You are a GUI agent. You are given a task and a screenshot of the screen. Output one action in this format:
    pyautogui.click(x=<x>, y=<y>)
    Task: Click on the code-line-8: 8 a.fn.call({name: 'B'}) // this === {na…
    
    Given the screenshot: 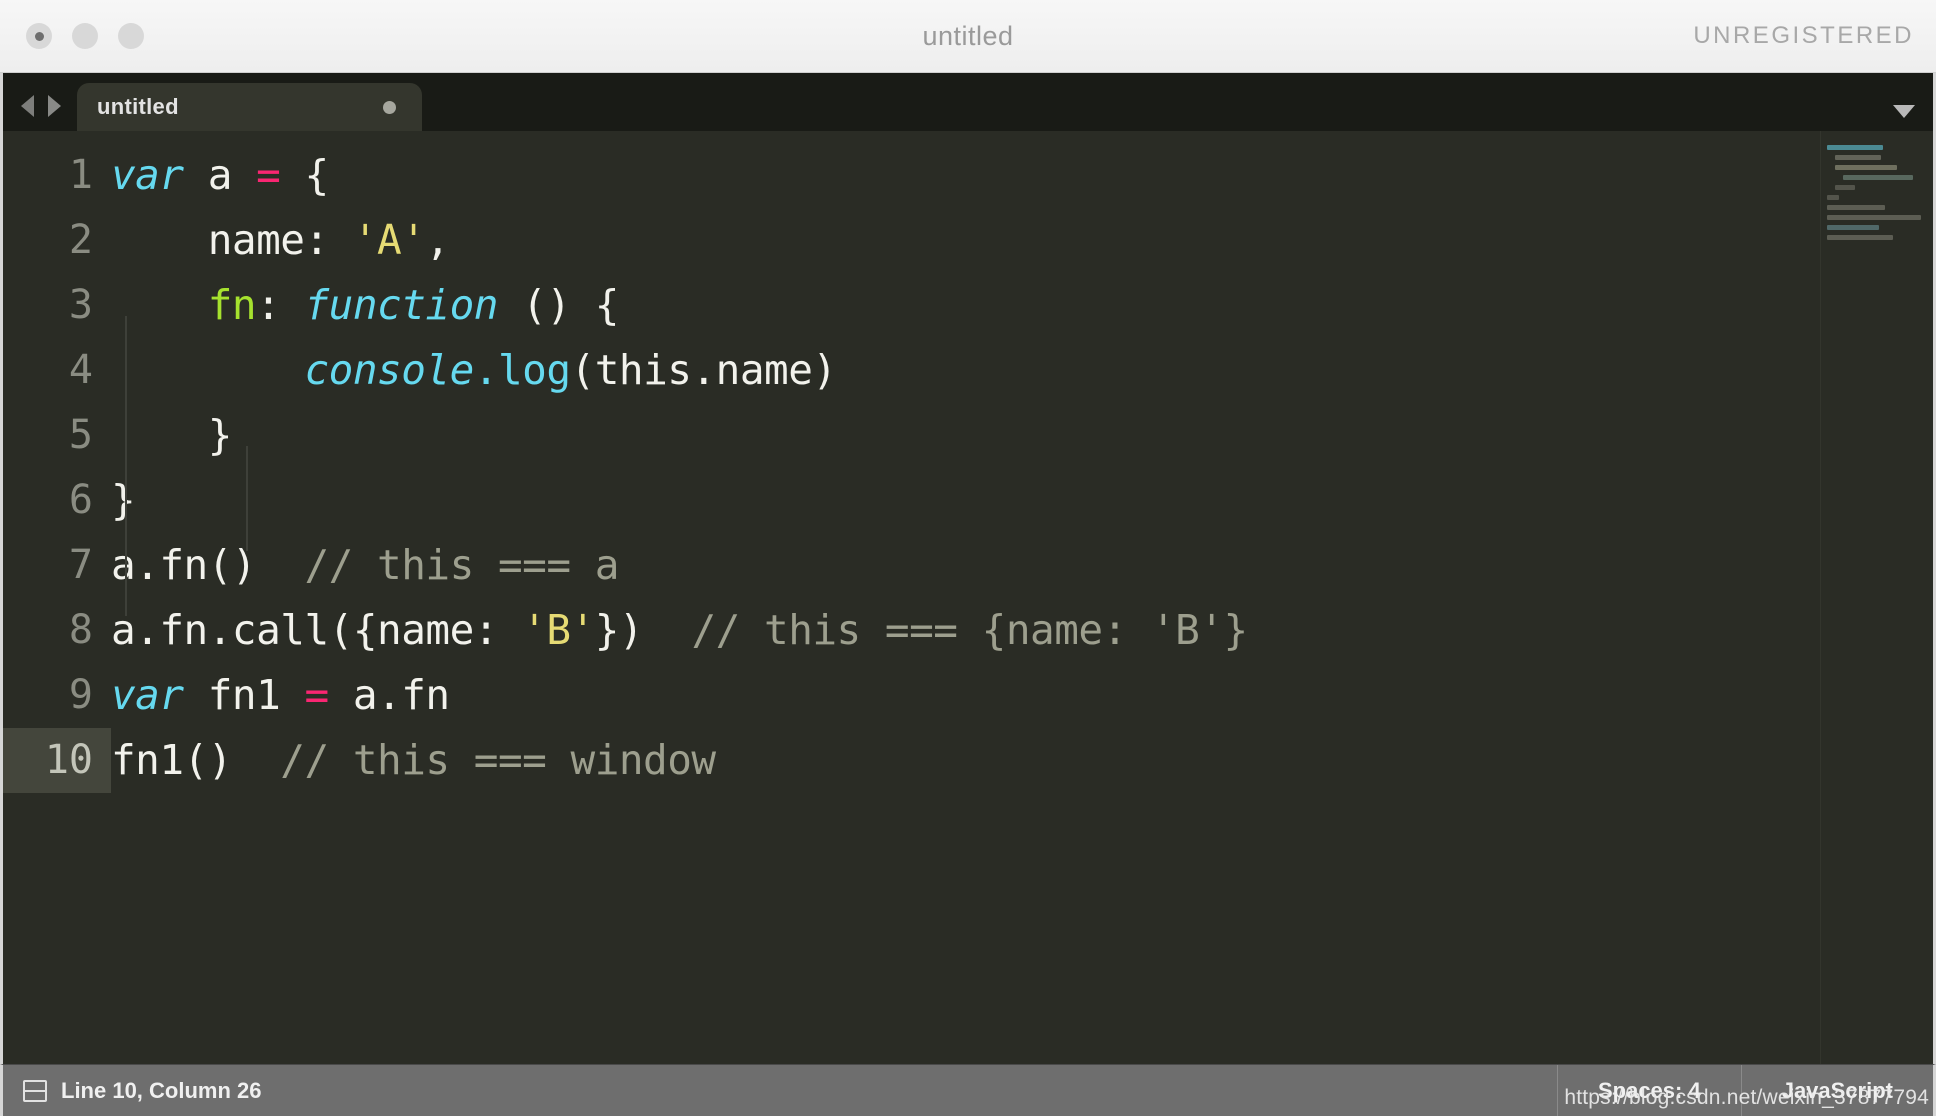 What is the action you would take?
    pyautogui.click(x=911, y=630)
    